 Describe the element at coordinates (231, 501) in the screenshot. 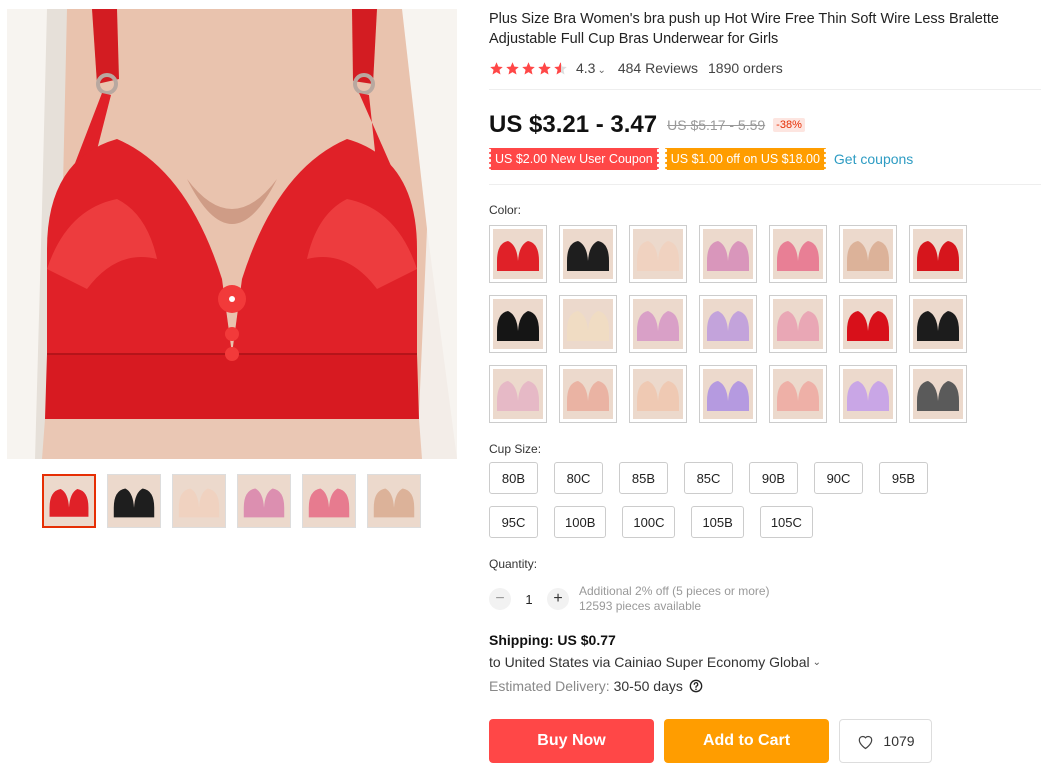

I see `thumbnail-strip` at that location.